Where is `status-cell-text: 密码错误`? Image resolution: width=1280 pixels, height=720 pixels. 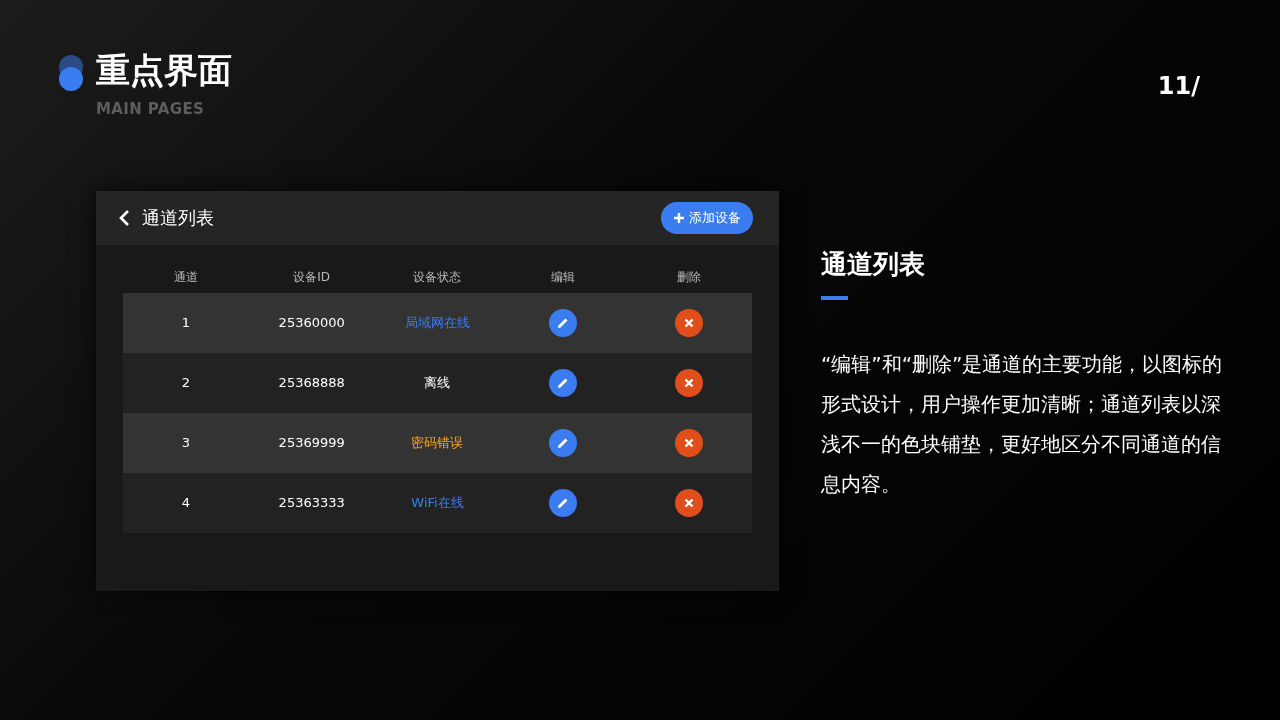
status-cell-text: 密码错误 is located at coordinates (437, 442).